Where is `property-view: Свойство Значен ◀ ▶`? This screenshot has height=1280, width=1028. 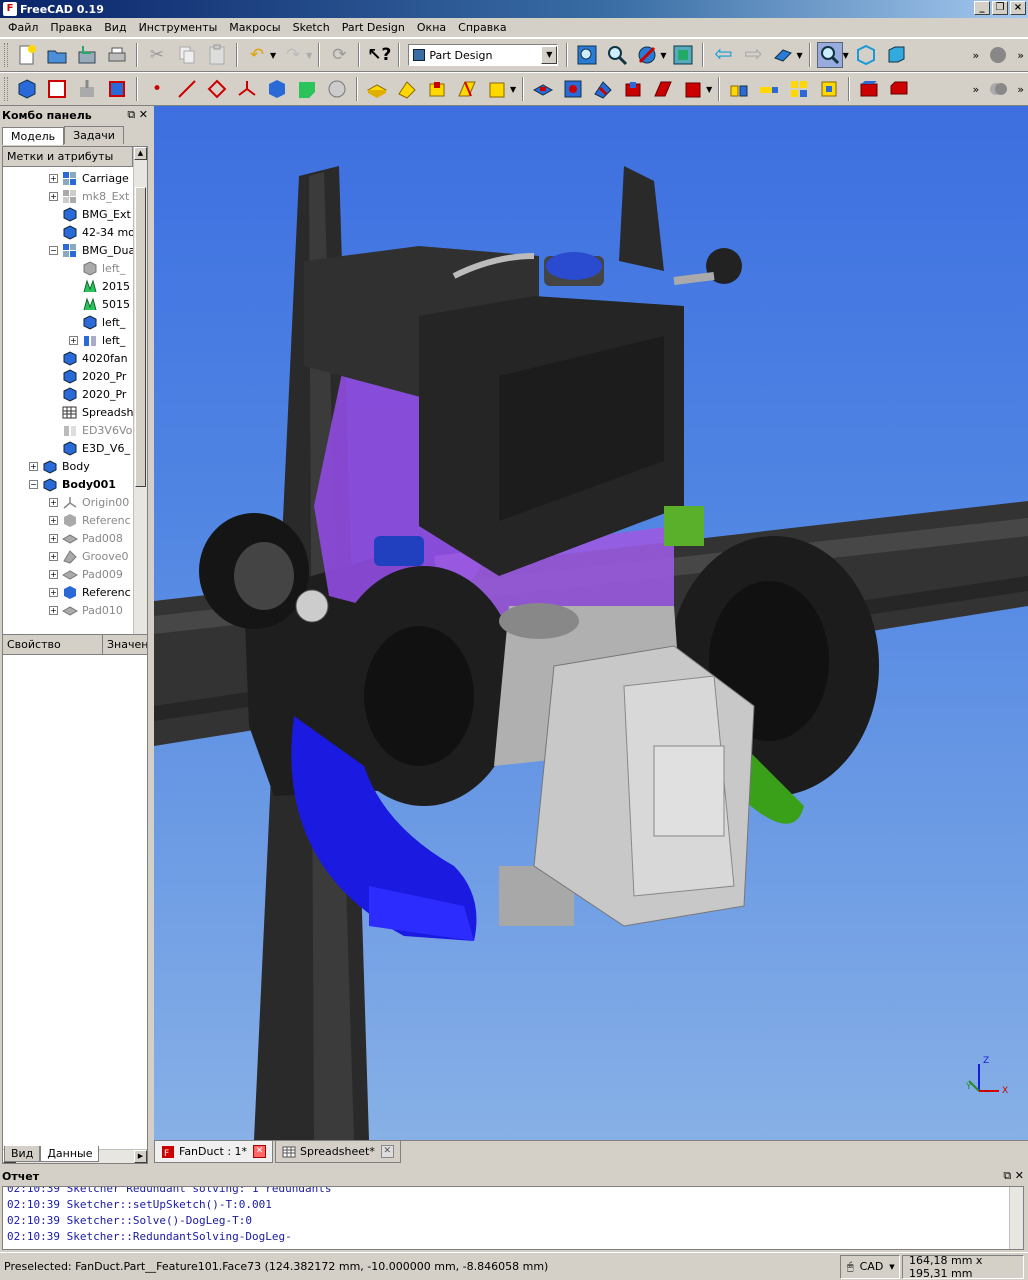 property-view: Свойство Значен ◀ ▶ is located at coordinates (75, 899).